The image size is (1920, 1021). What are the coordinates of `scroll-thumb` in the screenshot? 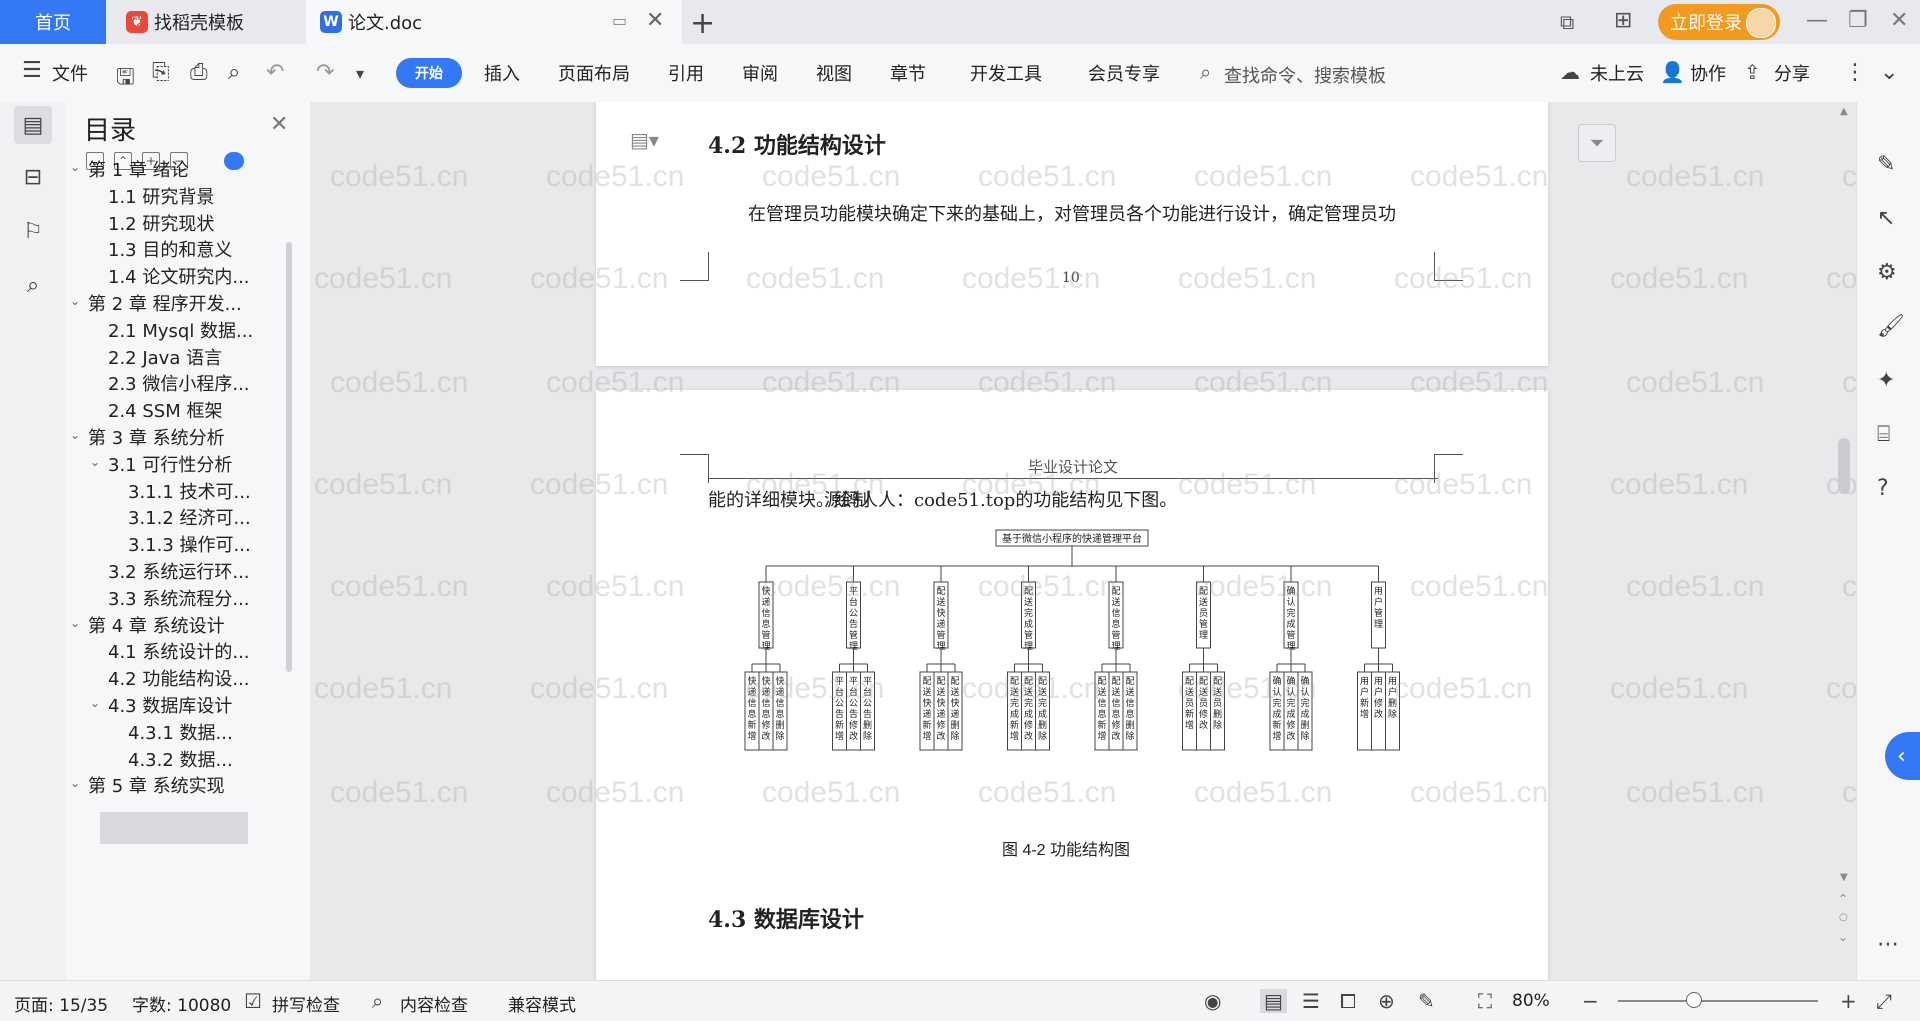 It's located at (1844, 466).